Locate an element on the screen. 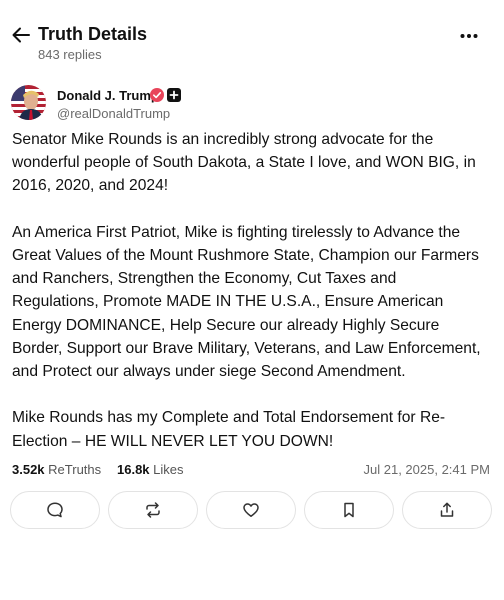  bookmark-button is located at coordinates (349, 510).